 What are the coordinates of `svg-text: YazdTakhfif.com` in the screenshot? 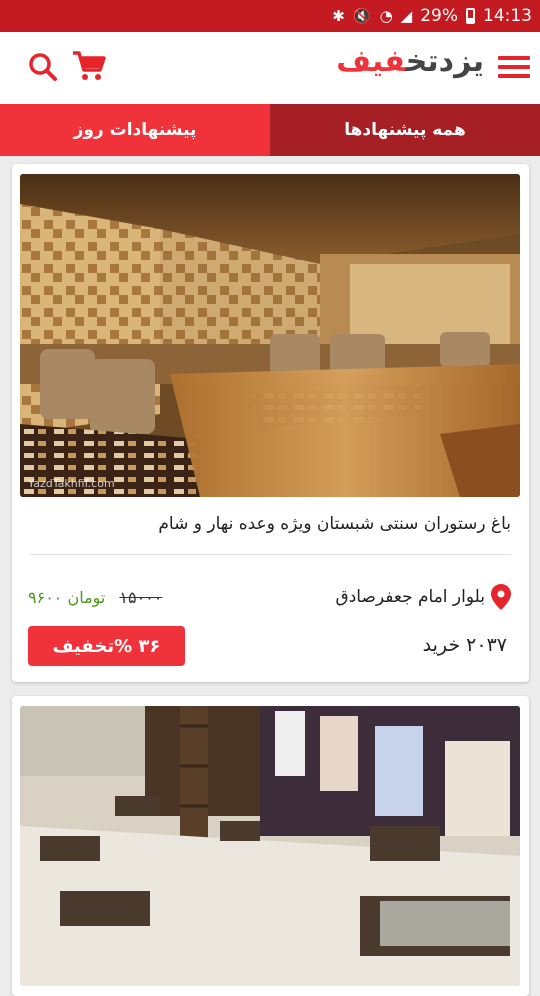 It's located at (71, 483).